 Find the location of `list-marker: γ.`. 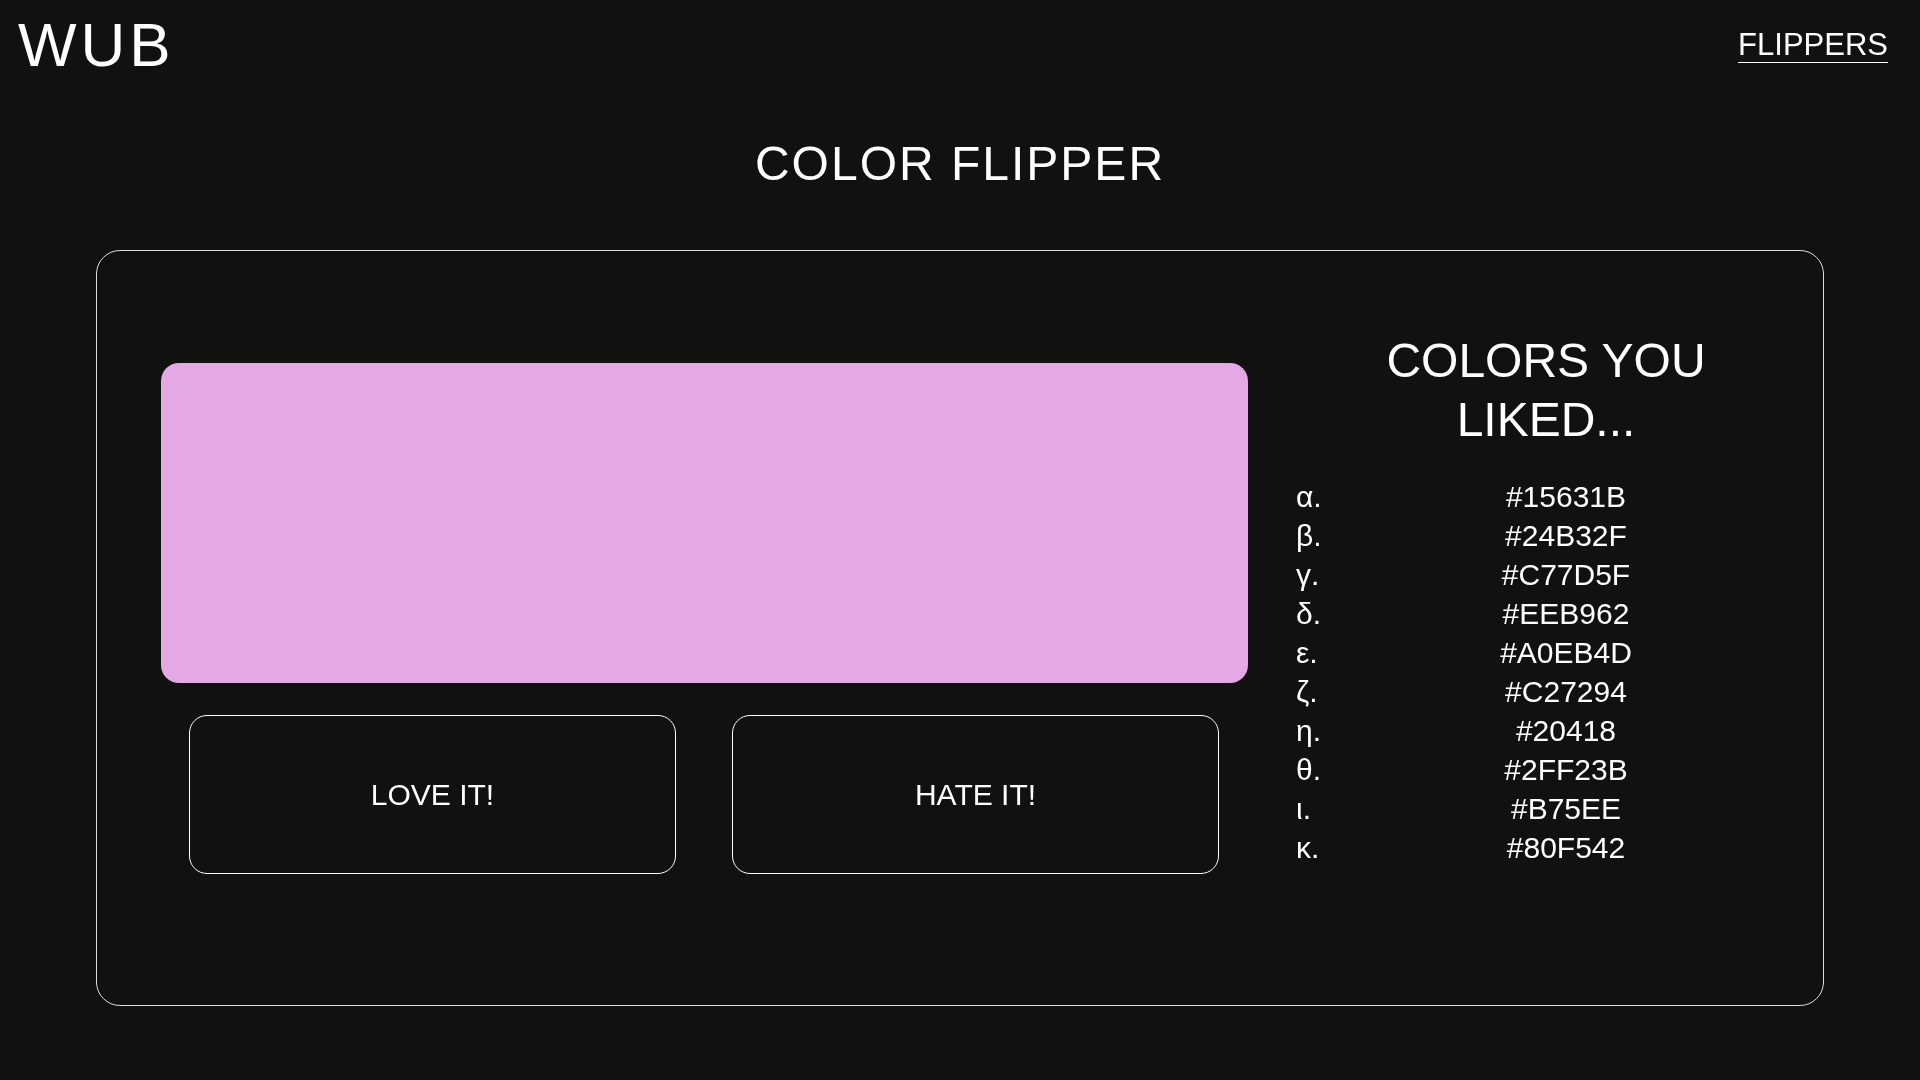

list-marker: γ. is located at coordinates (1308, 574).